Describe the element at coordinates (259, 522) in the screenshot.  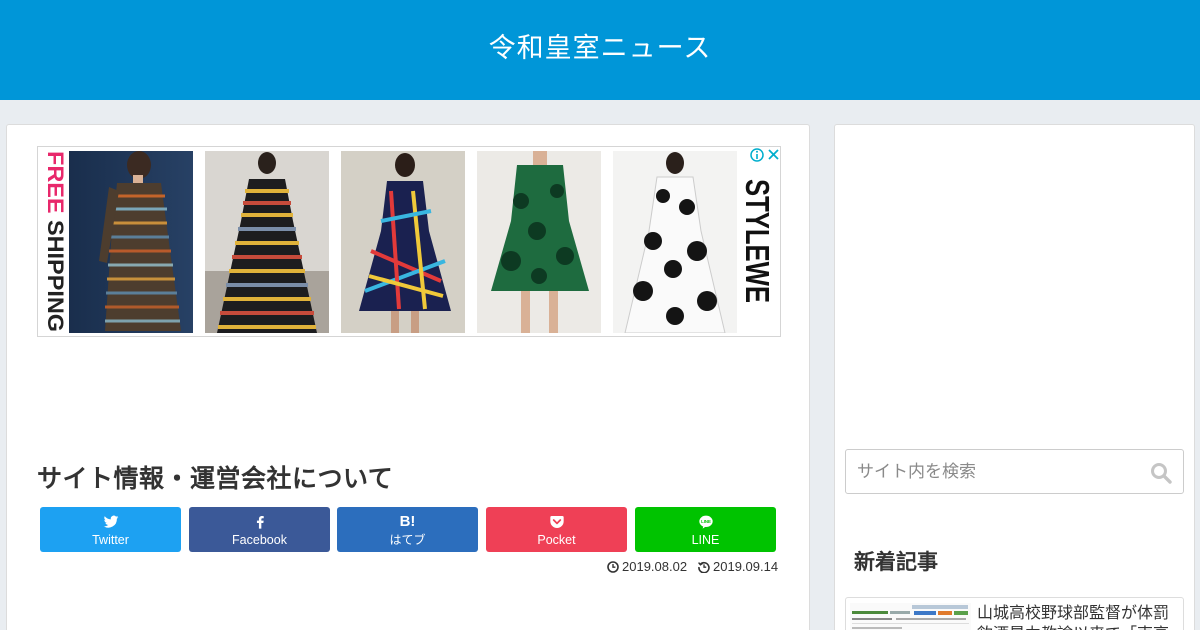
I see `facebook-f-icon` at that location.